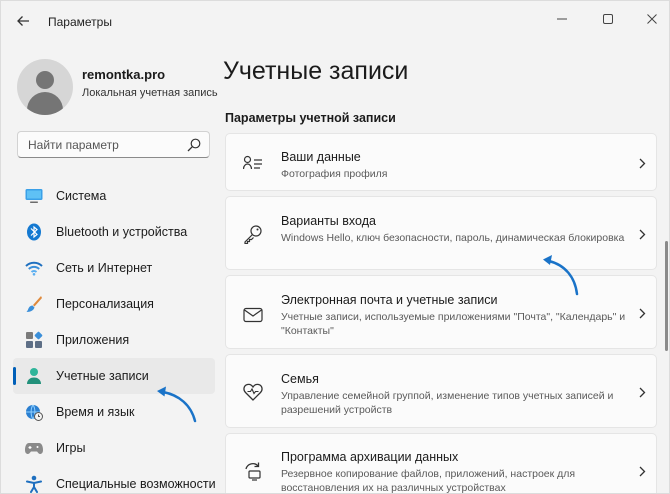  Describe the element at coordinates (34, 448) in the screenshot. I see `gamepad-icon` at that location.